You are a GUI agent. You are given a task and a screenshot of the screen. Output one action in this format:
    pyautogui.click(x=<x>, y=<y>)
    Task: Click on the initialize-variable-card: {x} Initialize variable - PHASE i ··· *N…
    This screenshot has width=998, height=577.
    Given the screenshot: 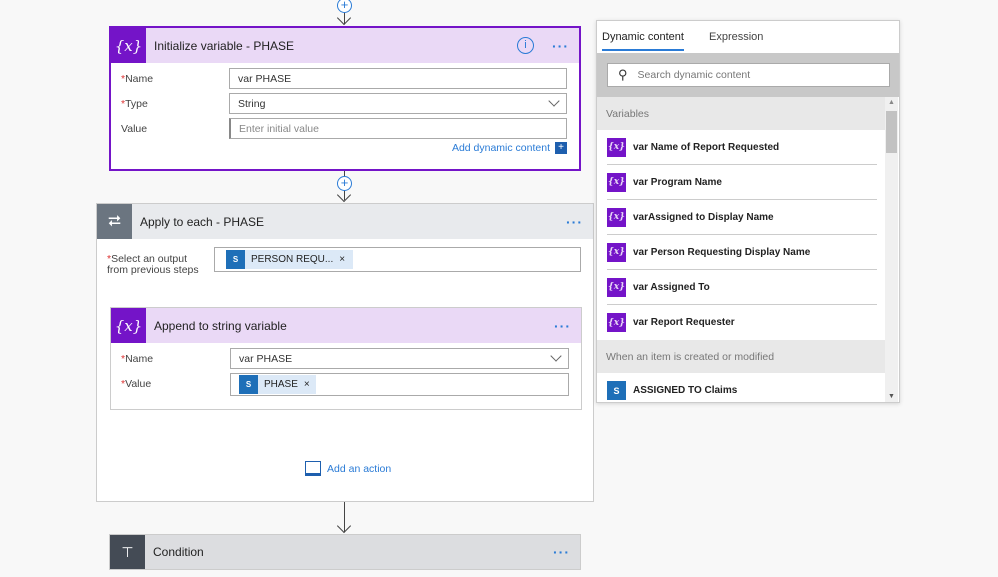 What is the action you would take?
    pyautogui.click(x=345, y=98)
    